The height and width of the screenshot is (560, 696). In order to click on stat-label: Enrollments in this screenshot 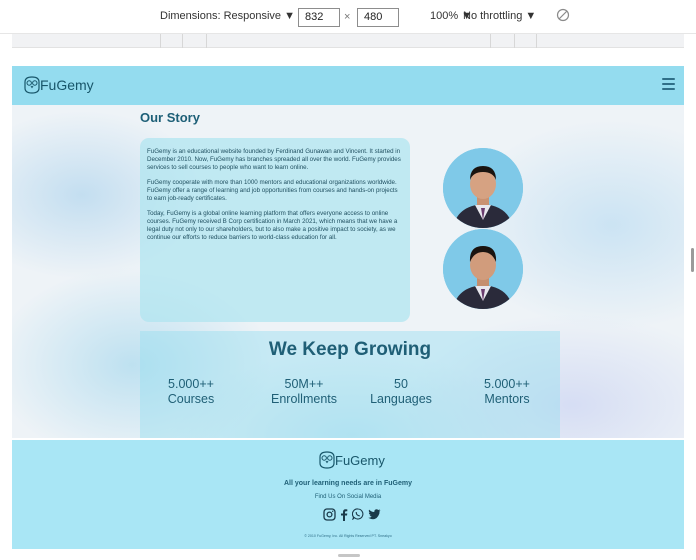, I will do `click(304, 399)`.